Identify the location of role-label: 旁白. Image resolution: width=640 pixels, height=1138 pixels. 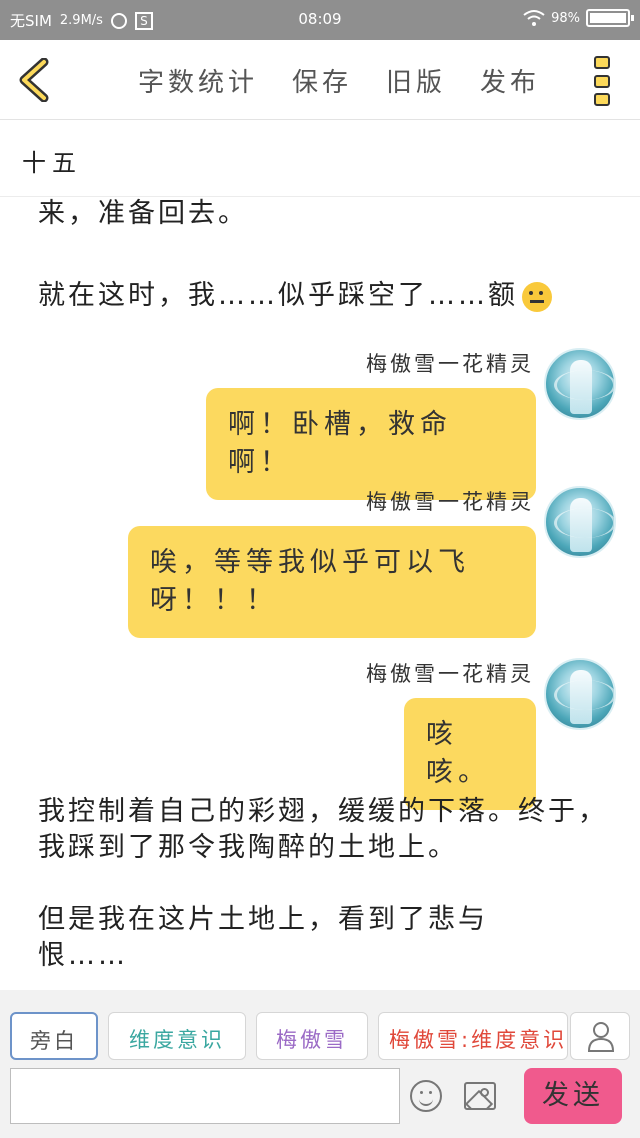
(54, 1041).